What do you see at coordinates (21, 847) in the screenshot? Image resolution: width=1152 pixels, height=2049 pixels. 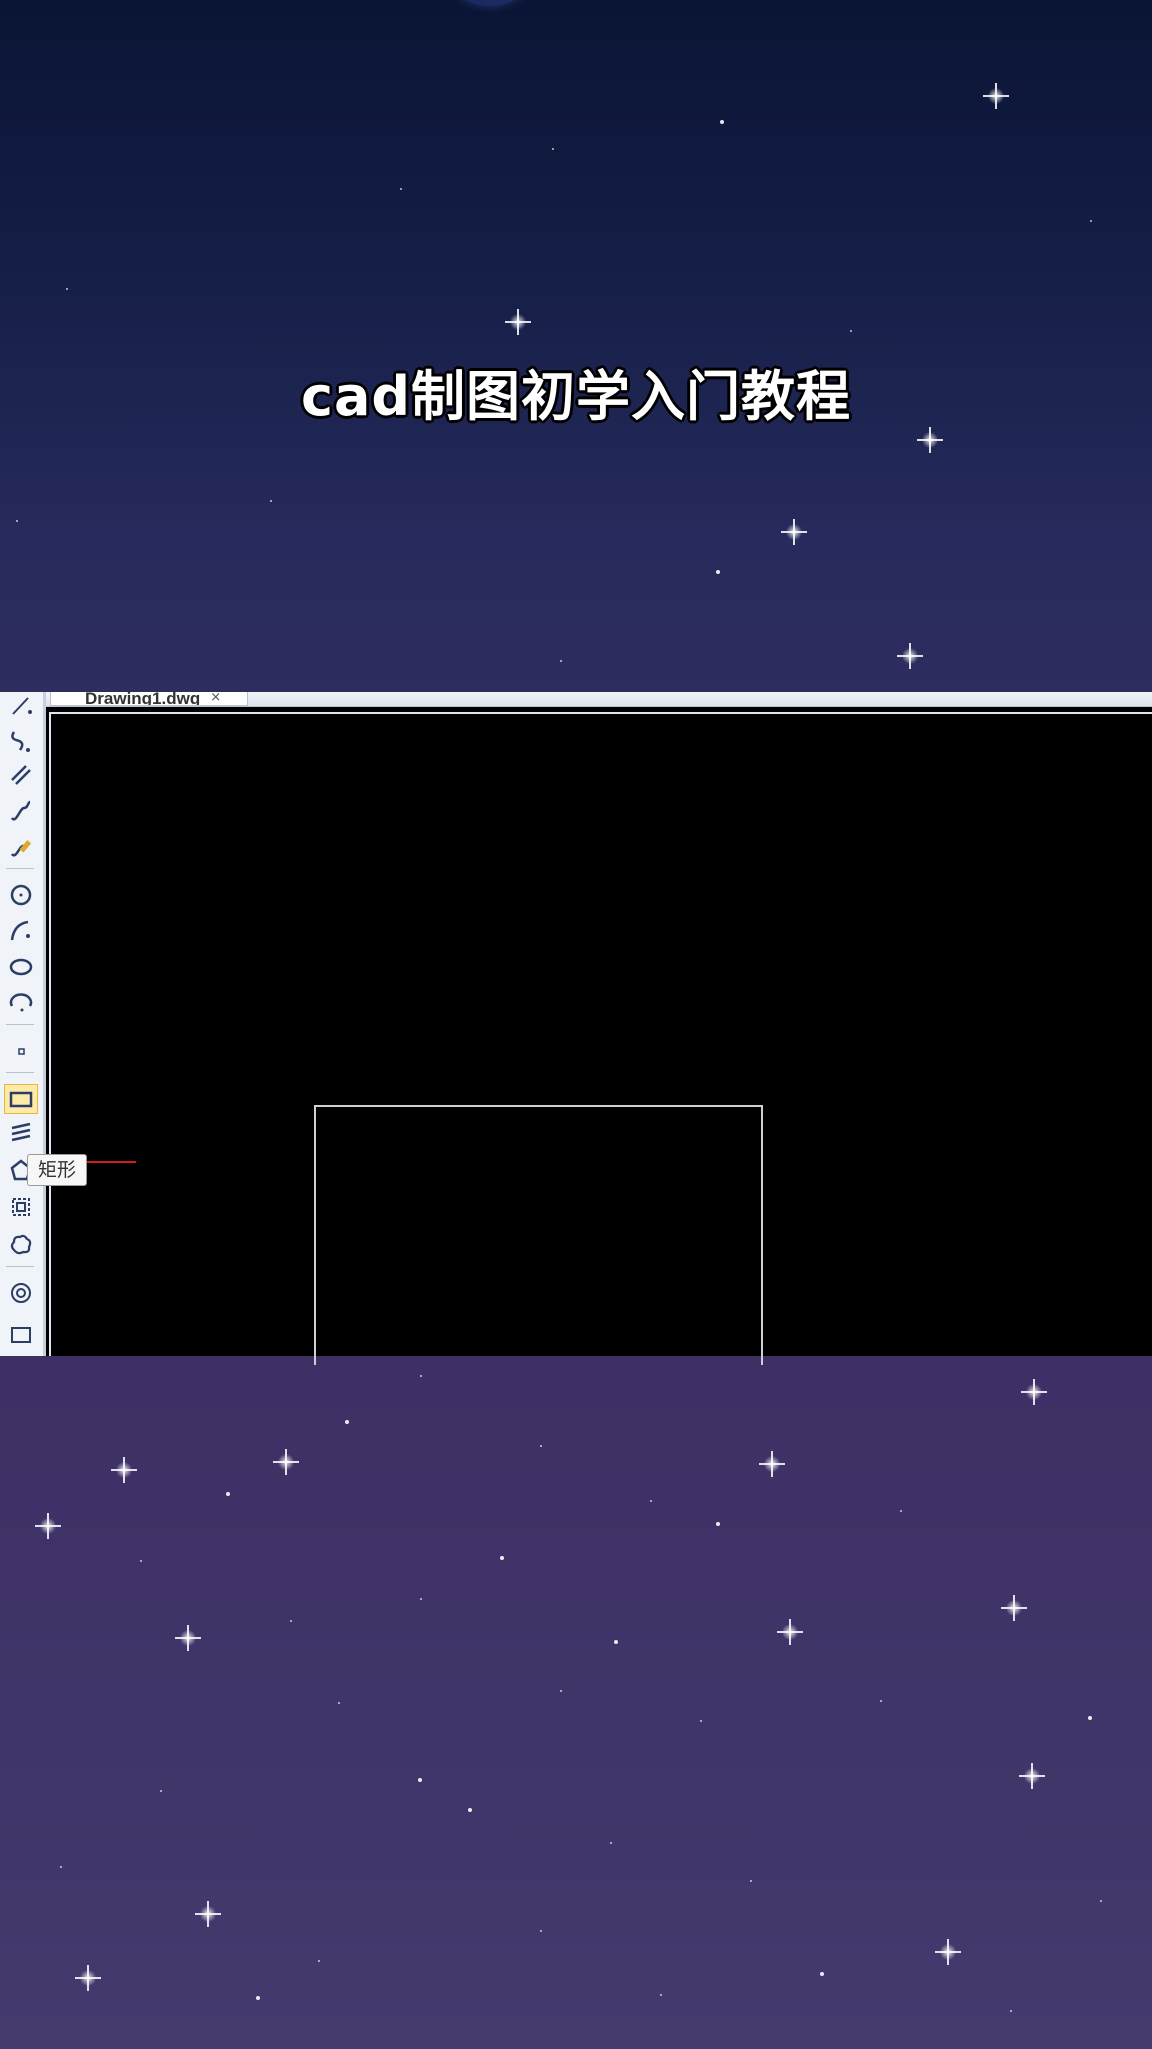 I see `freehand-icon` at bounding box center [21, 847].